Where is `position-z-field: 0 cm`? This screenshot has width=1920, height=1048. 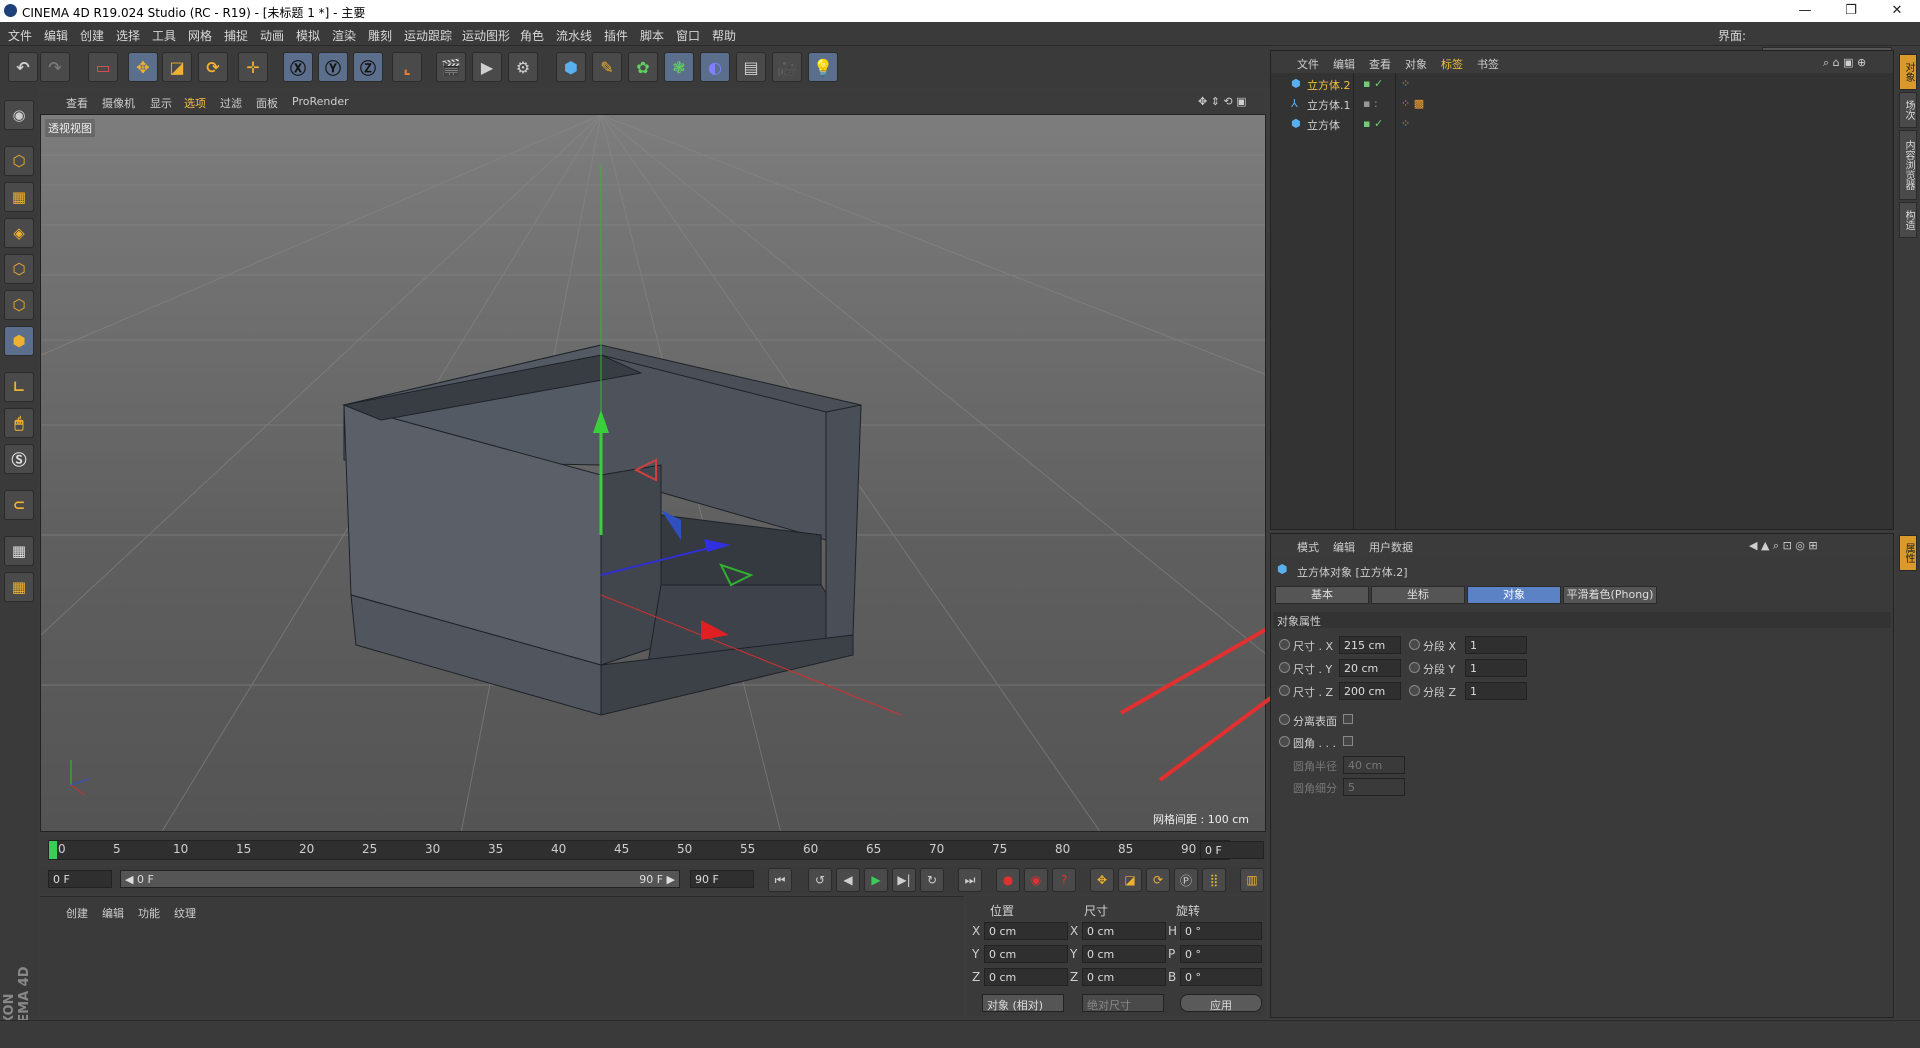 position-z-field: 0 cm is located at coordinates (1026, 977).